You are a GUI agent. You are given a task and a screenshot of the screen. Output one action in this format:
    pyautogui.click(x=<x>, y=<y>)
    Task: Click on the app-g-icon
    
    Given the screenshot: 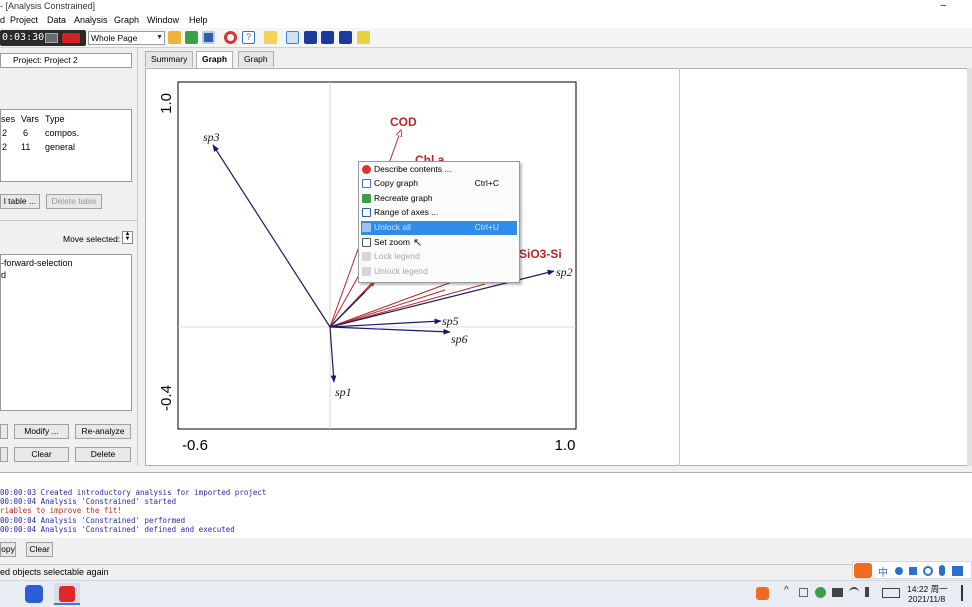 What is the action you would take?
    pyautogui.click(x=34, y=594)
    